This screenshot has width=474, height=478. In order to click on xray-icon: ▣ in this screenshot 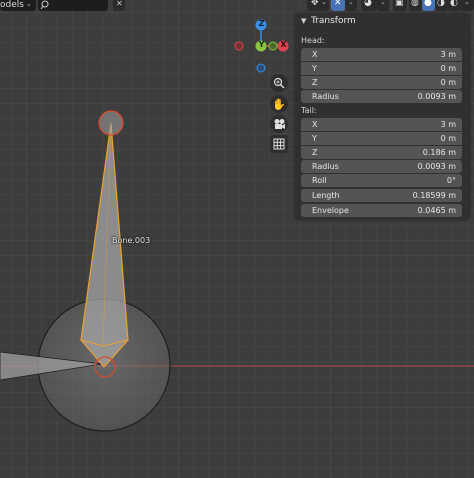, I will do `click(399, 4)`.